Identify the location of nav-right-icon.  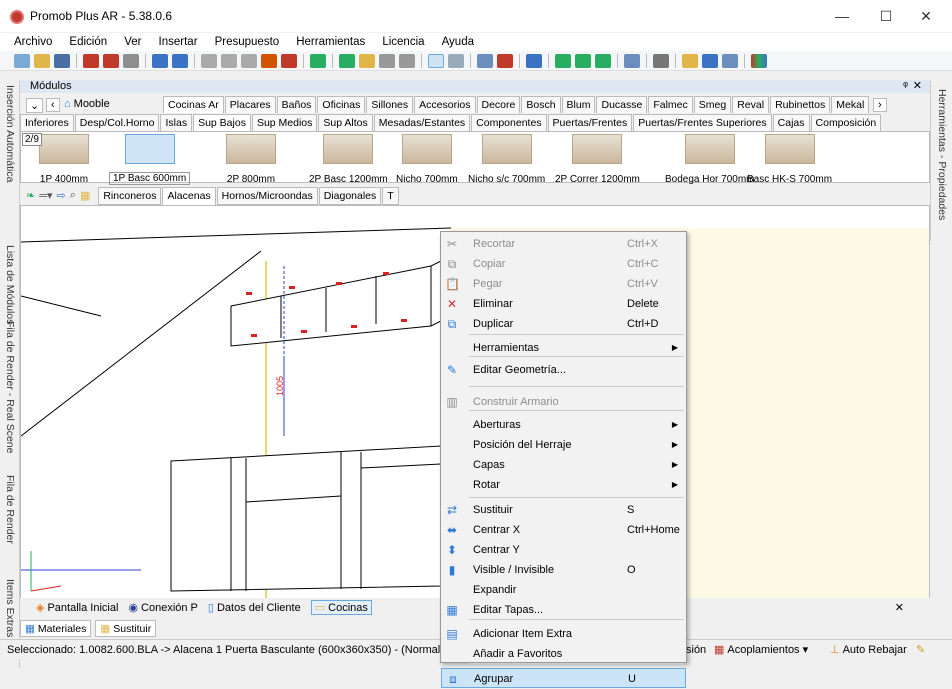
(603, 60).